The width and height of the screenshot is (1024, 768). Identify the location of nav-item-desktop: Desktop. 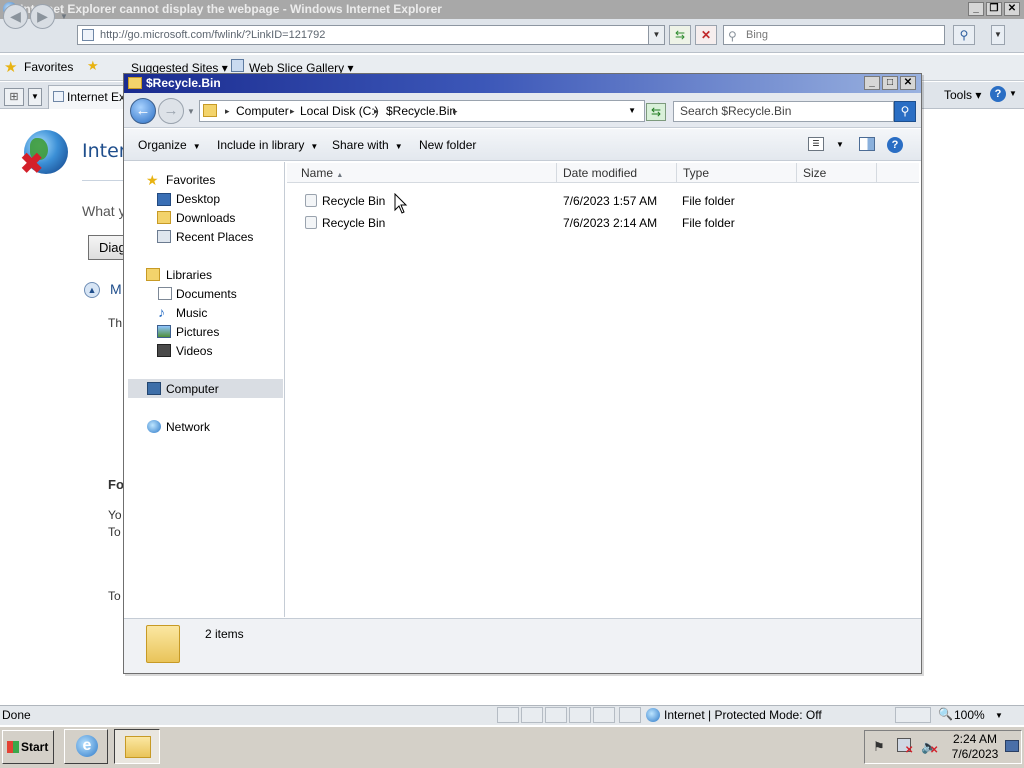
(198, 199).